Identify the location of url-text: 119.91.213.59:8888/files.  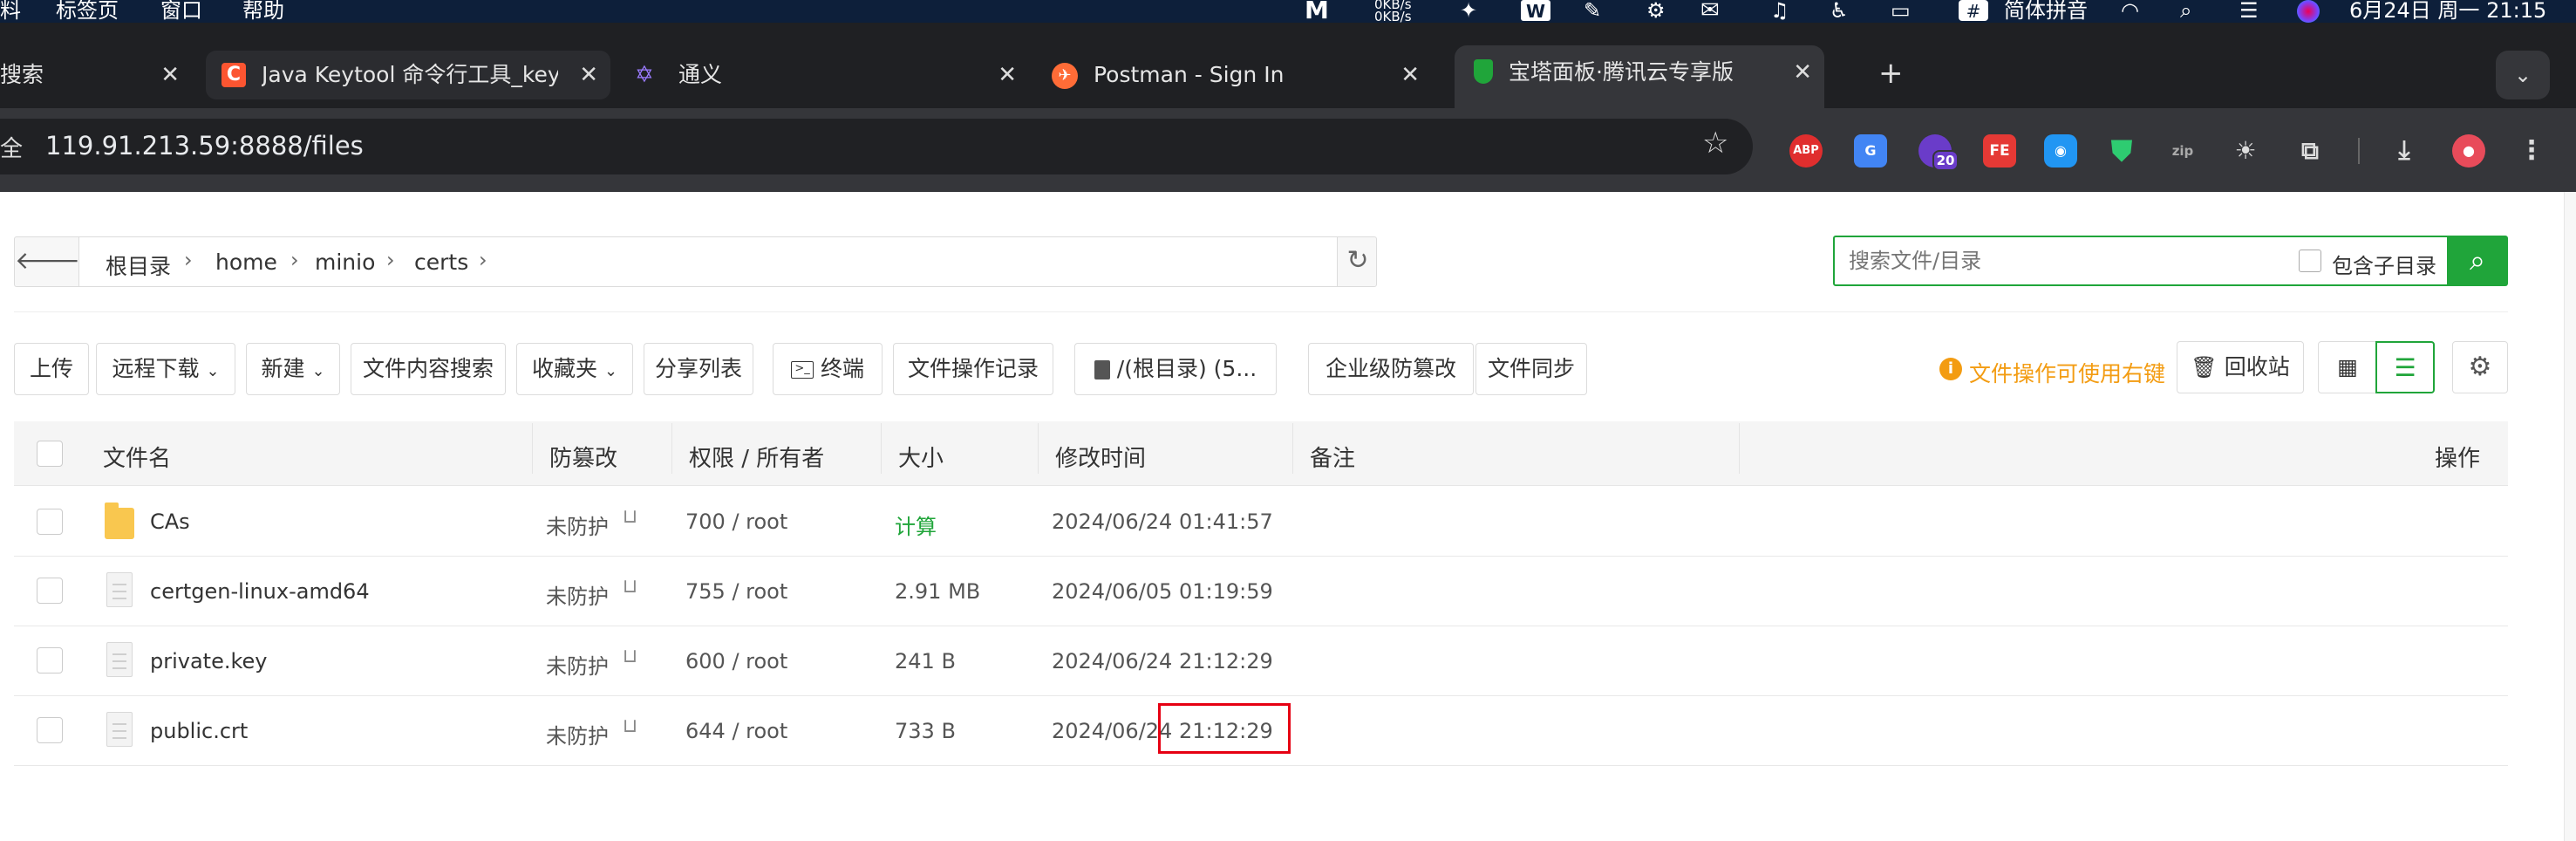
(205, 146).